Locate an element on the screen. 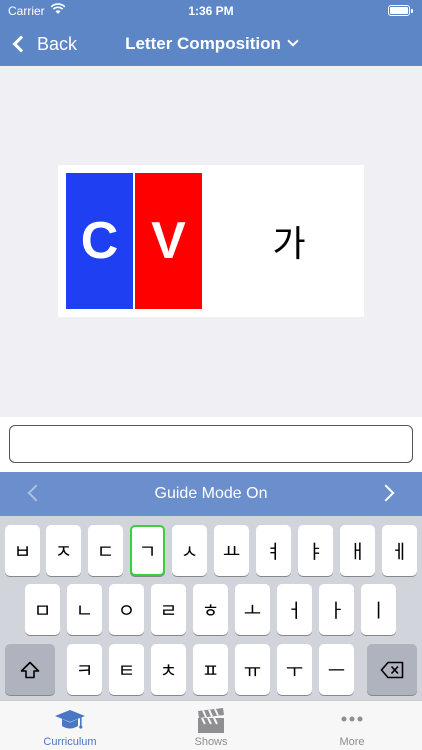 Image resolution: width=422 pixels, height=750 pixels. graduation-cap-icon is located at coordinates (70, 722).